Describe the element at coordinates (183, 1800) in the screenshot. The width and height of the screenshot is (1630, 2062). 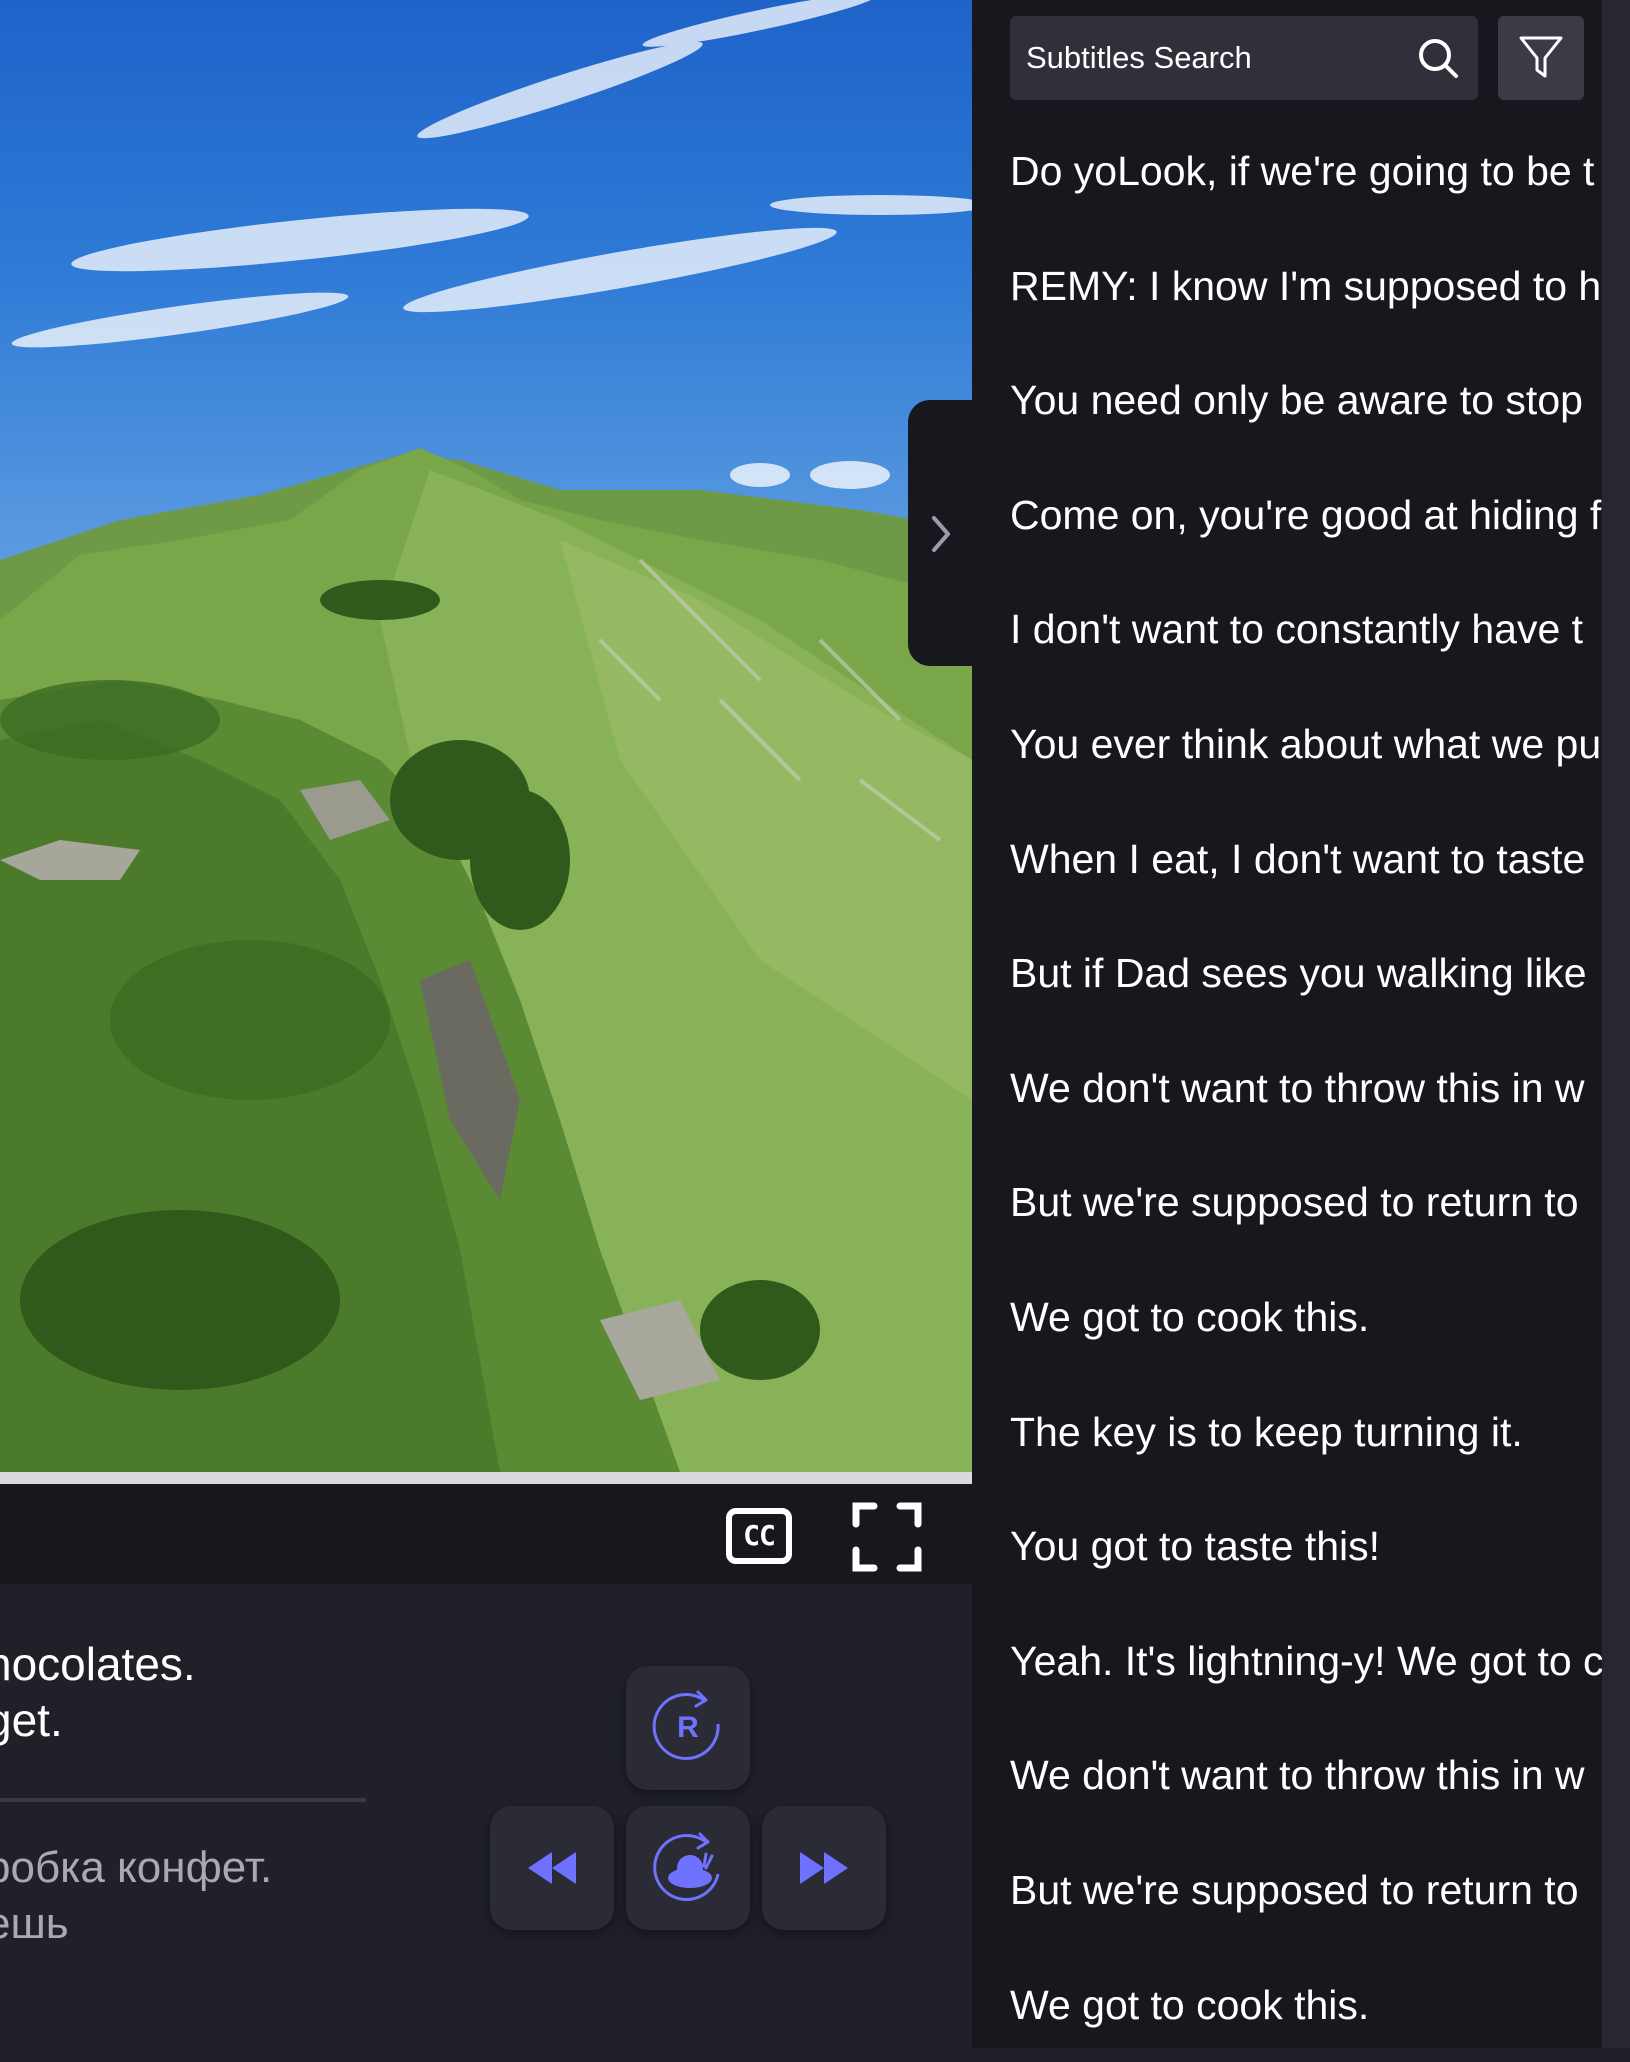
I see `subtitle-divider` at that location.